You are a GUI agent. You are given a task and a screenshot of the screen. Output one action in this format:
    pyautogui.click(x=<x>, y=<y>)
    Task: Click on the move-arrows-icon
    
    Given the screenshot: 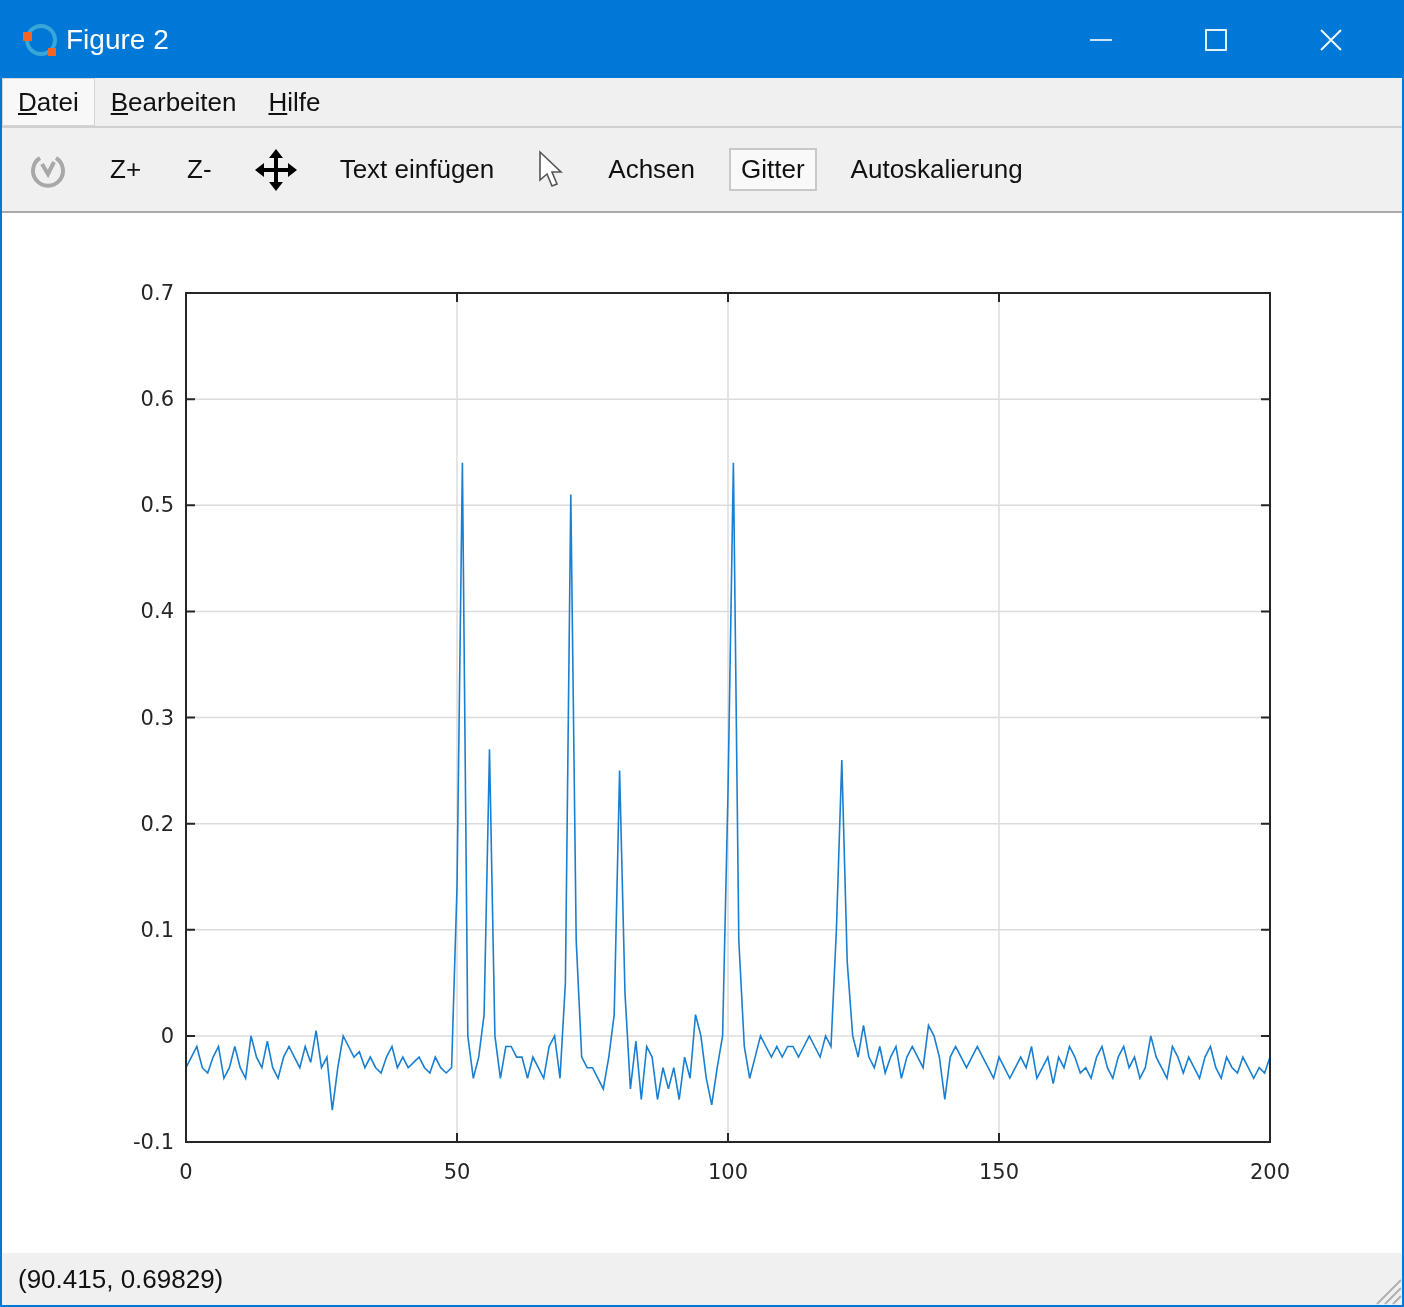 What is the action you would take?
    pyautogui.click(x=275, y=169)
    